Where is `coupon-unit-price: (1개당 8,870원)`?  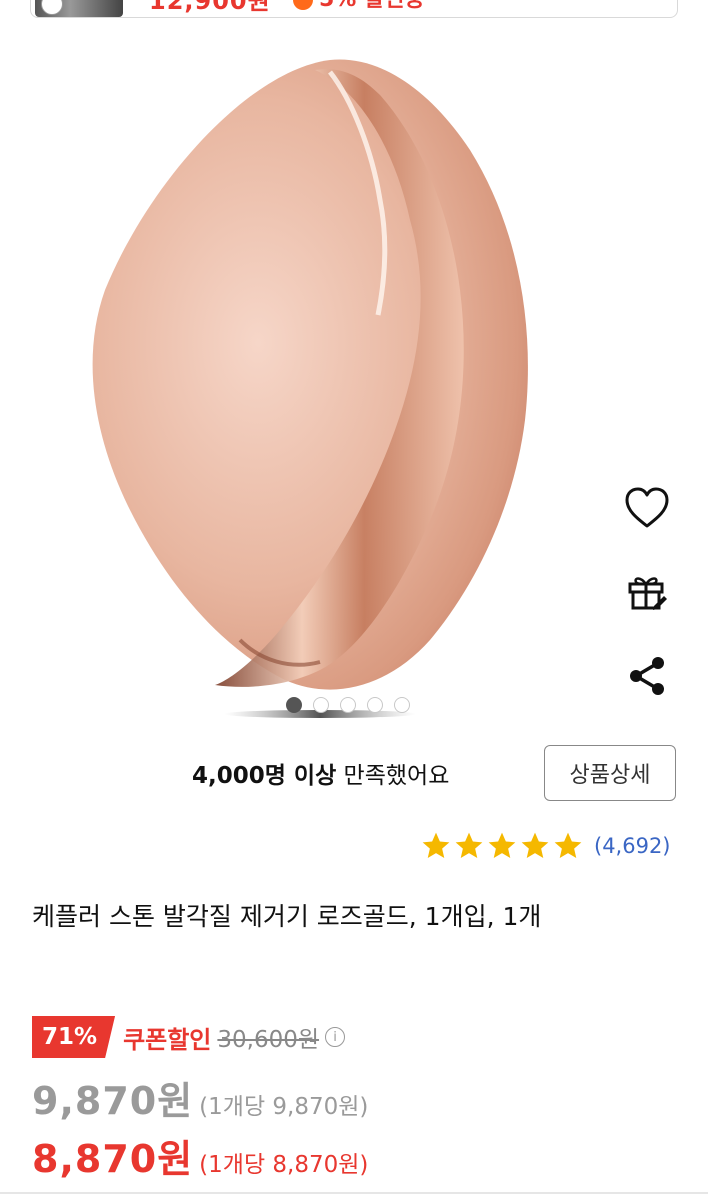 coupon-unit-price: (1개당 8,870원) is located at coordinates (284, 1165).